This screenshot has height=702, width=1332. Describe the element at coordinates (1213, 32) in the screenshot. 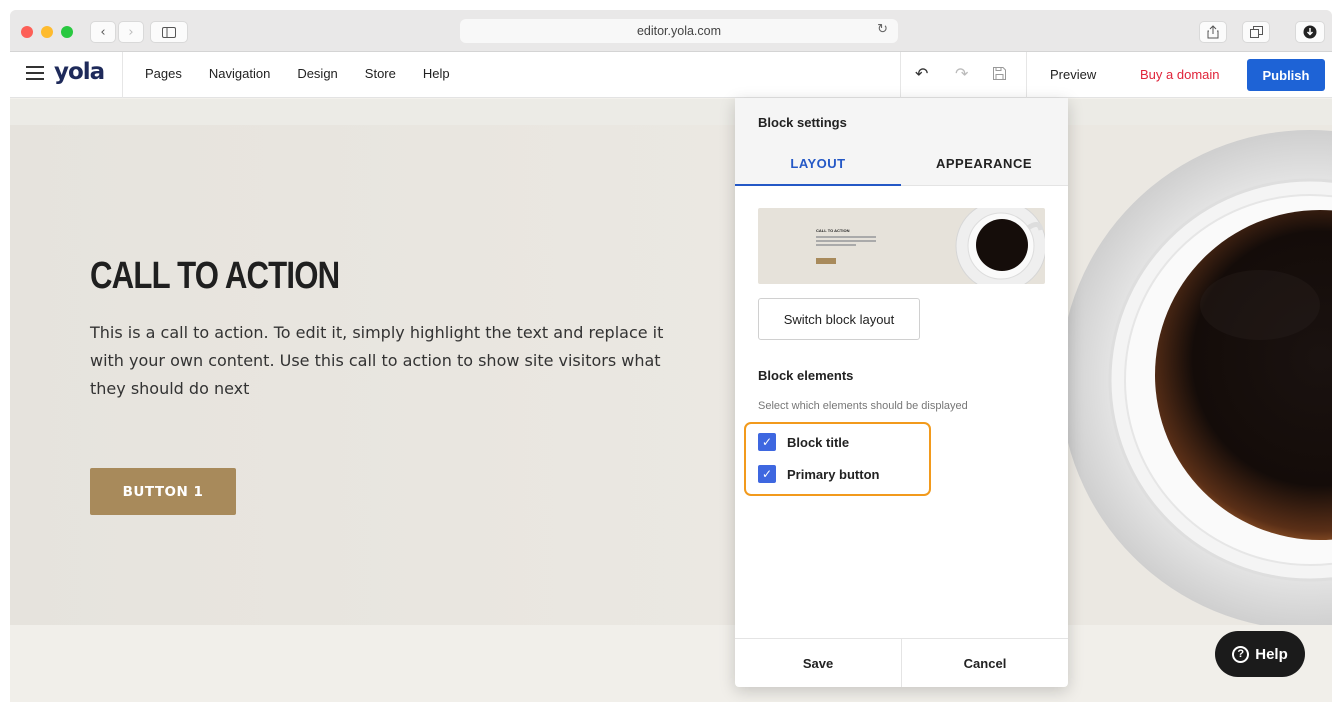

I see `share-icon` at that location.